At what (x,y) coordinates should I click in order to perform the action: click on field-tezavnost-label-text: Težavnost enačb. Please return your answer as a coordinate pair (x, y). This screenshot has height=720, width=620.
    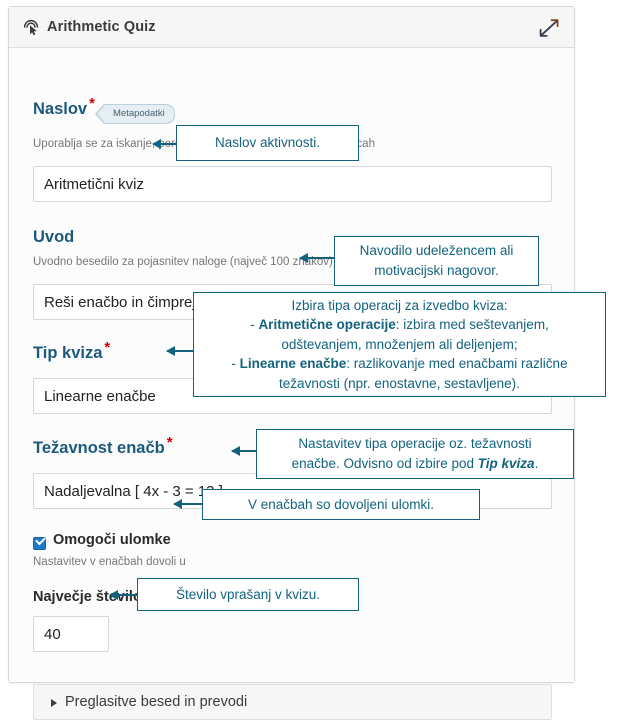
    Looking at the image, I should click on (99, 448).